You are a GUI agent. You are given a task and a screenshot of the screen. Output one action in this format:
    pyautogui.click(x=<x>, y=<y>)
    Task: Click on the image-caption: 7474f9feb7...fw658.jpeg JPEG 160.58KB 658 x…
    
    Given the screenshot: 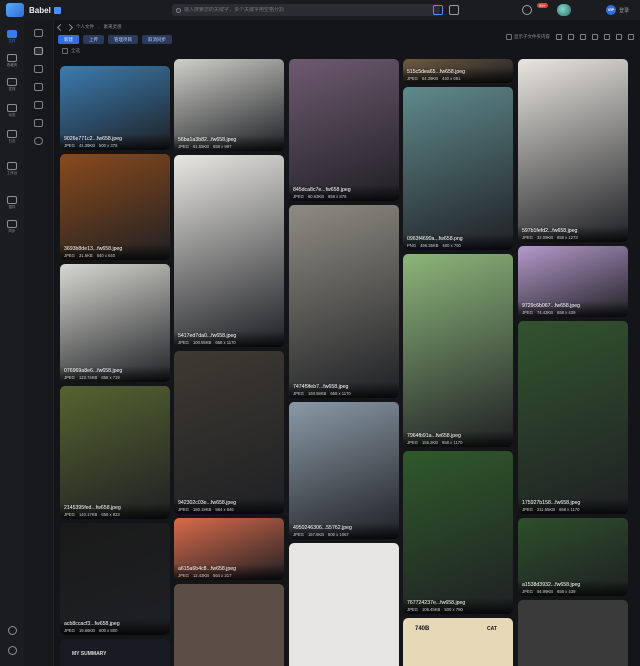 What is the action you would take?
    pyautogui.click(x=344, y=390)
    